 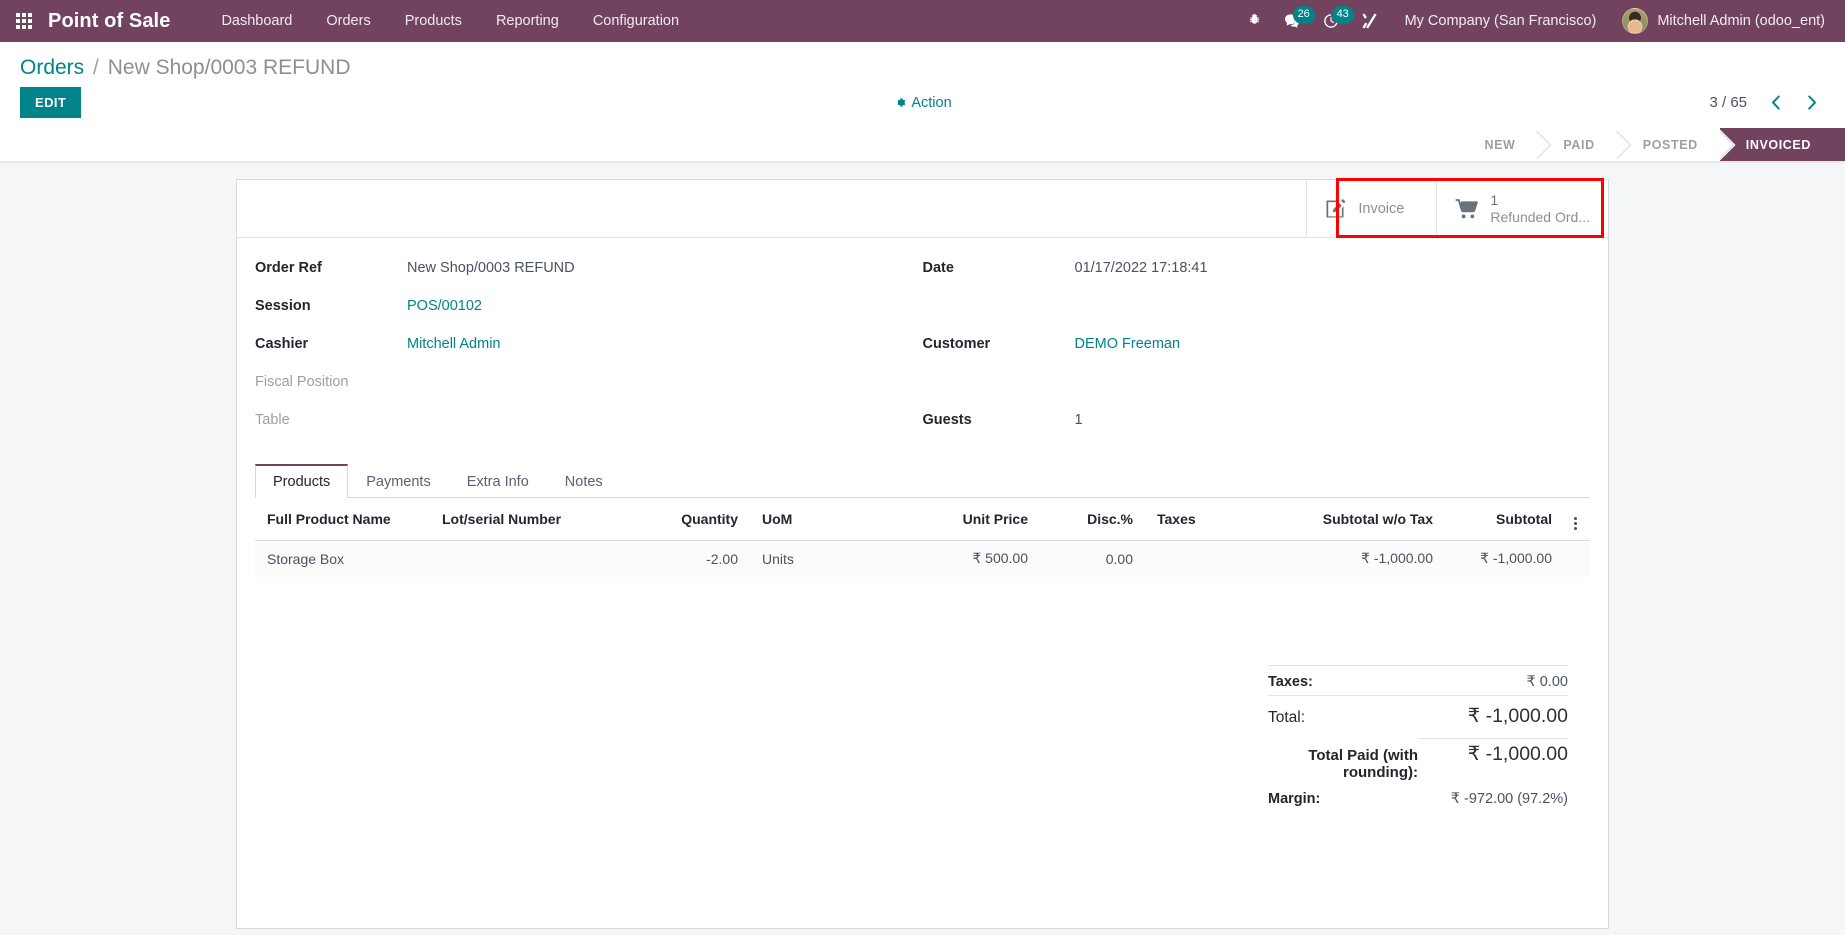 I want to click on company-switcher: My Company (San Francisco), so click(x=1501, y=21).